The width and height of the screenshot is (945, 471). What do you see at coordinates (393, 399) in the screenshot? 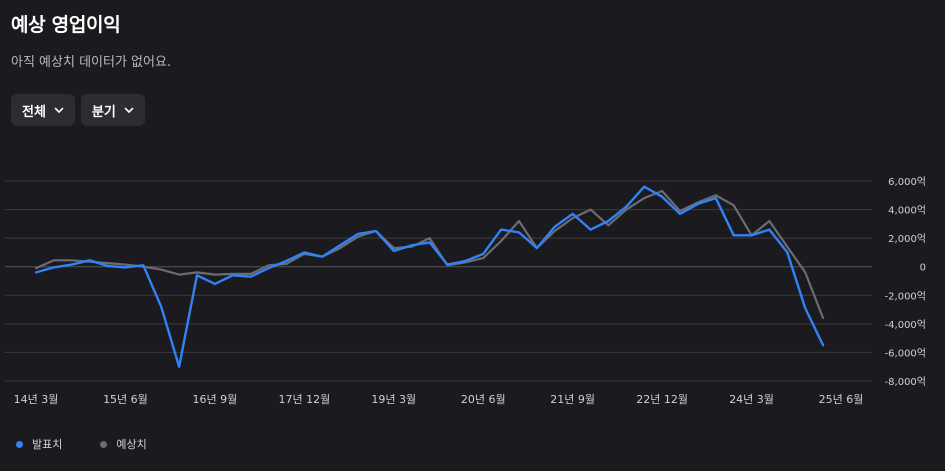
I see `x-tick-label: 19년 3월` at bounding box center [393, 399].